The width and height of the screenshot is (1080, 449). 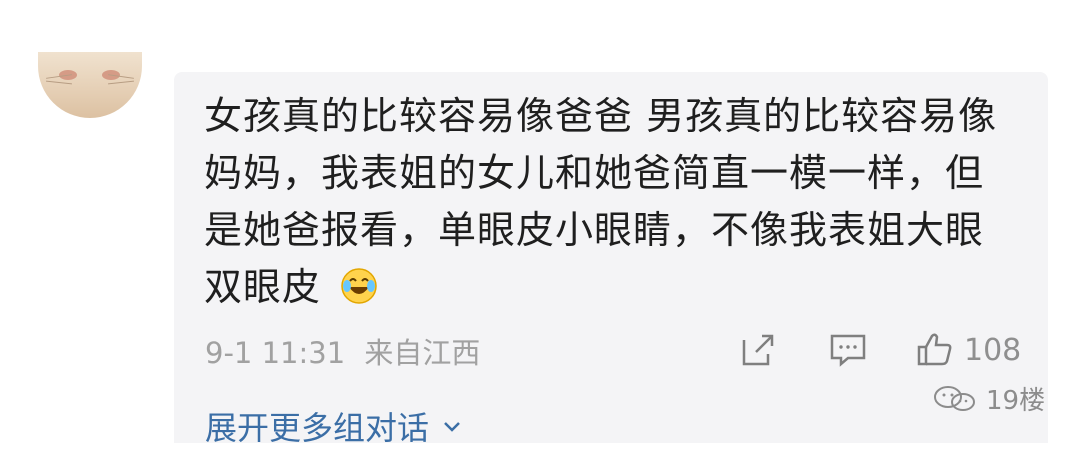 I want to click on like-button: 108, so click(x=967, y=350).